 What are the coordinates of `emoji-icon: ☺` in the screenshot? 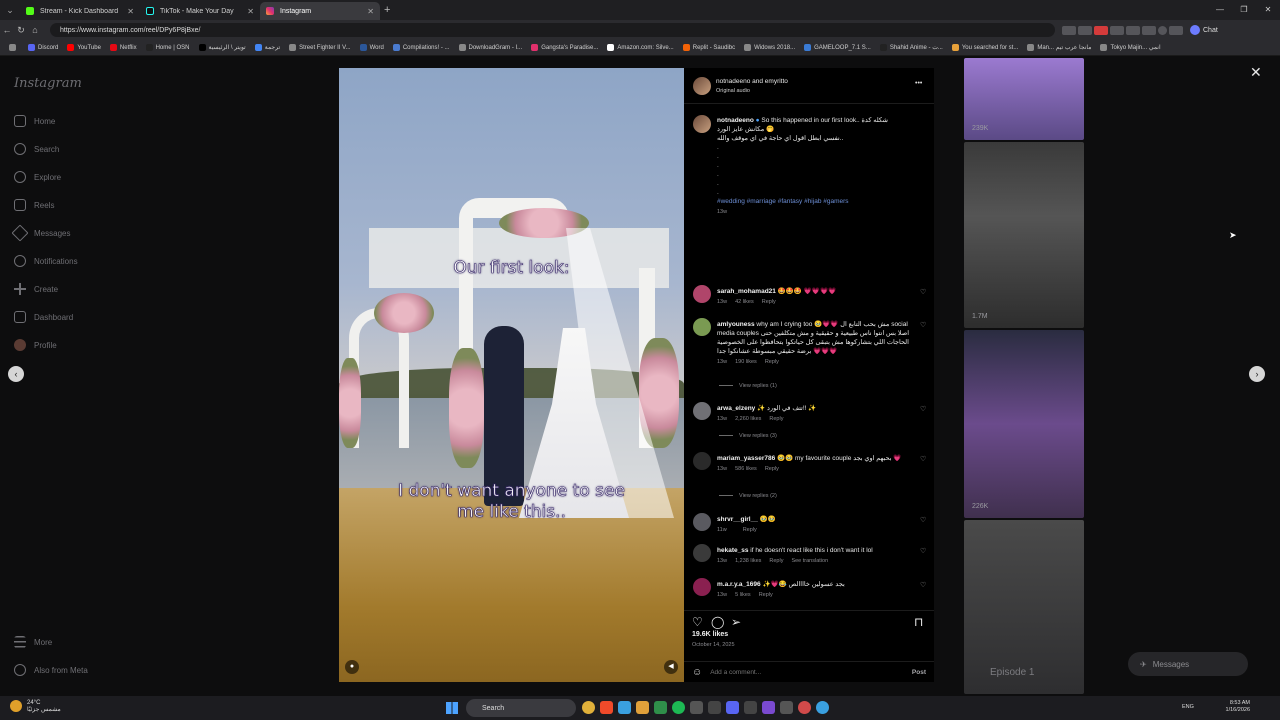 It's located at (697, 672).